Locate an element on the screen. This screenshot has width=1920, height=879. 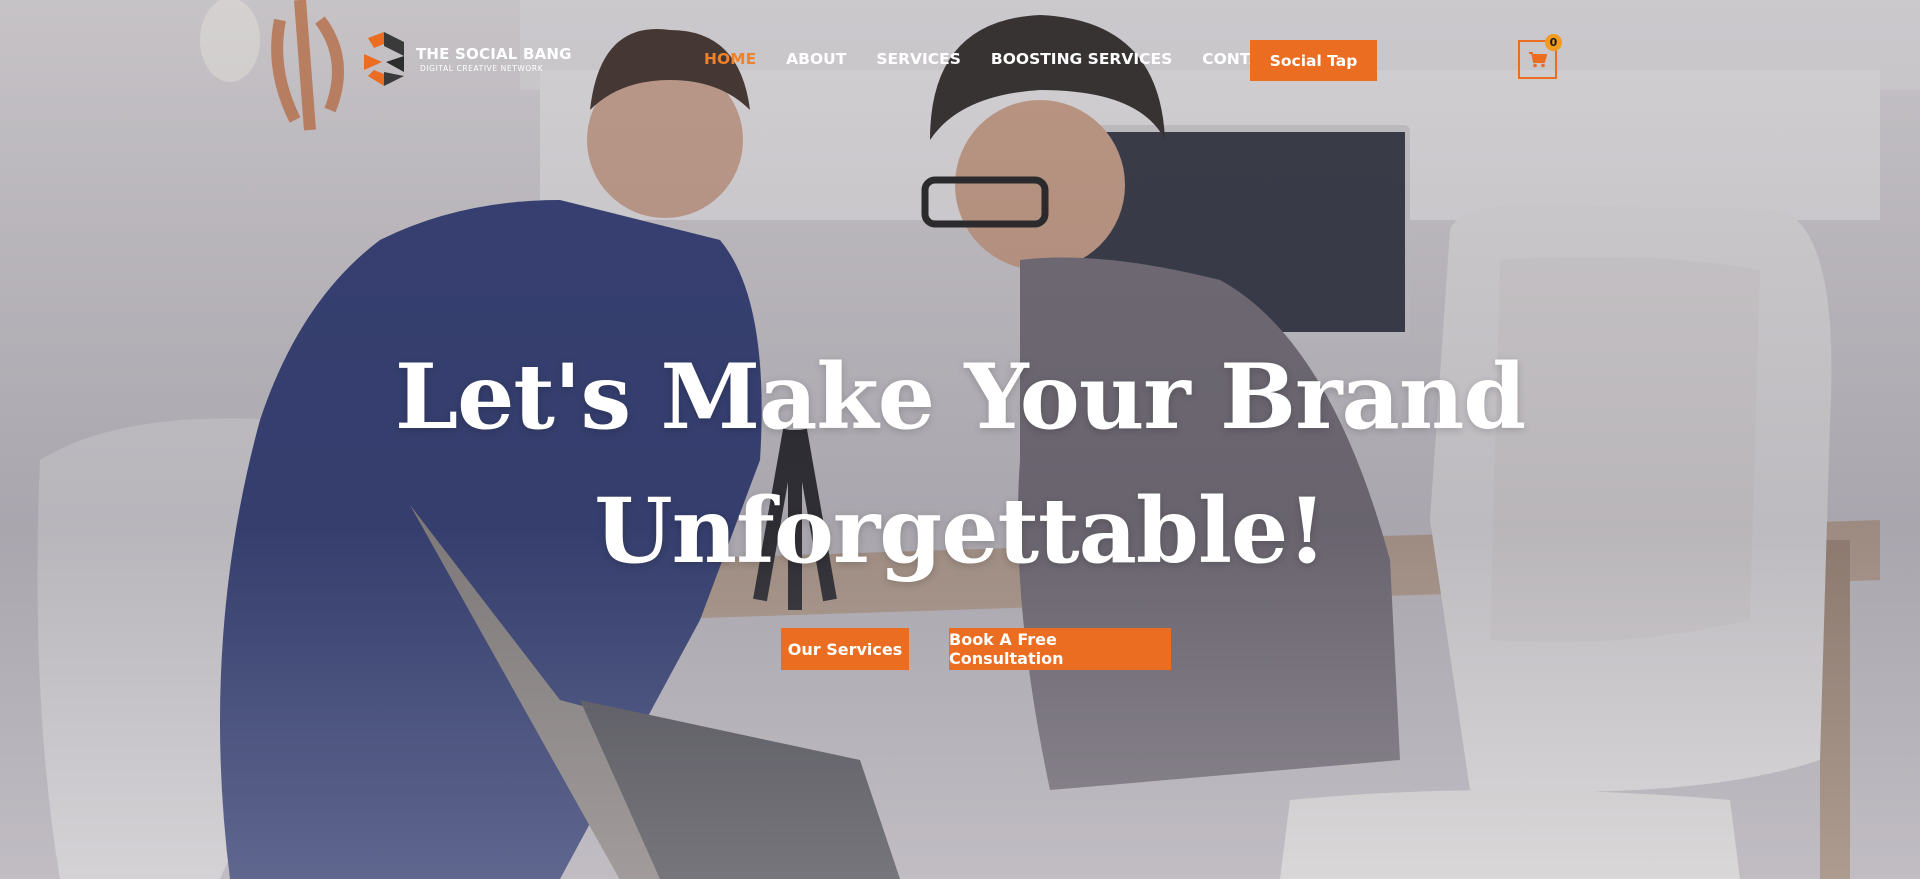
social-tap-button: Social Tap is located at coordinates (1313, 60).